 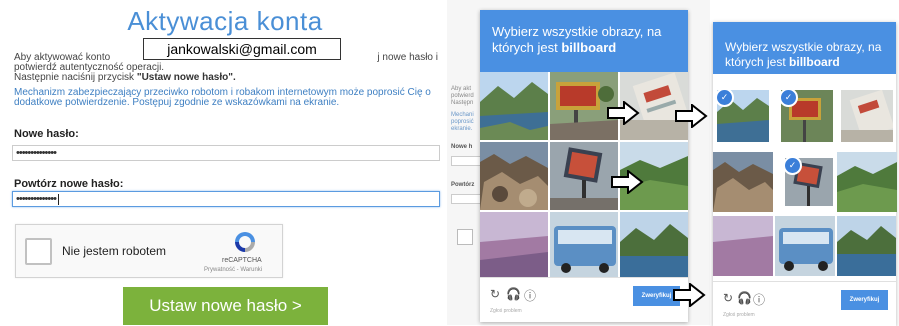 I want to click on repeat-password-value: ••••••••••••••, so click(x=36, y=199).